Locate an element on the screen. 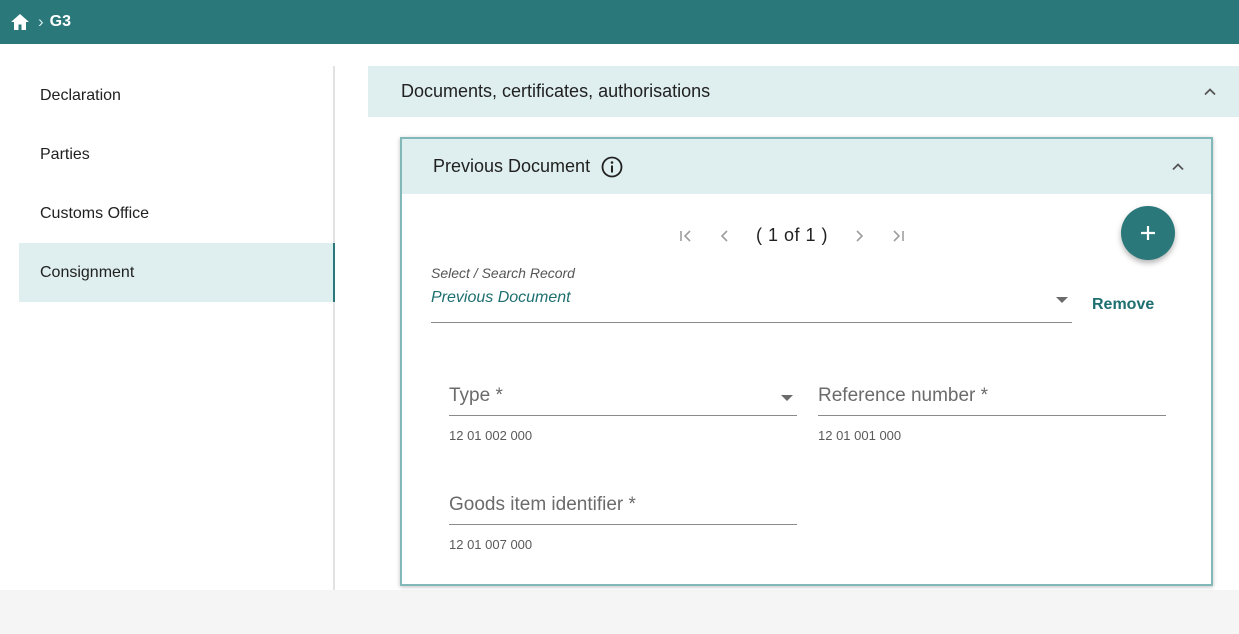 This screenshot has height=634, width=1239. section-title: Documents, certificates, authorisations is located at coordinates (556, 91).